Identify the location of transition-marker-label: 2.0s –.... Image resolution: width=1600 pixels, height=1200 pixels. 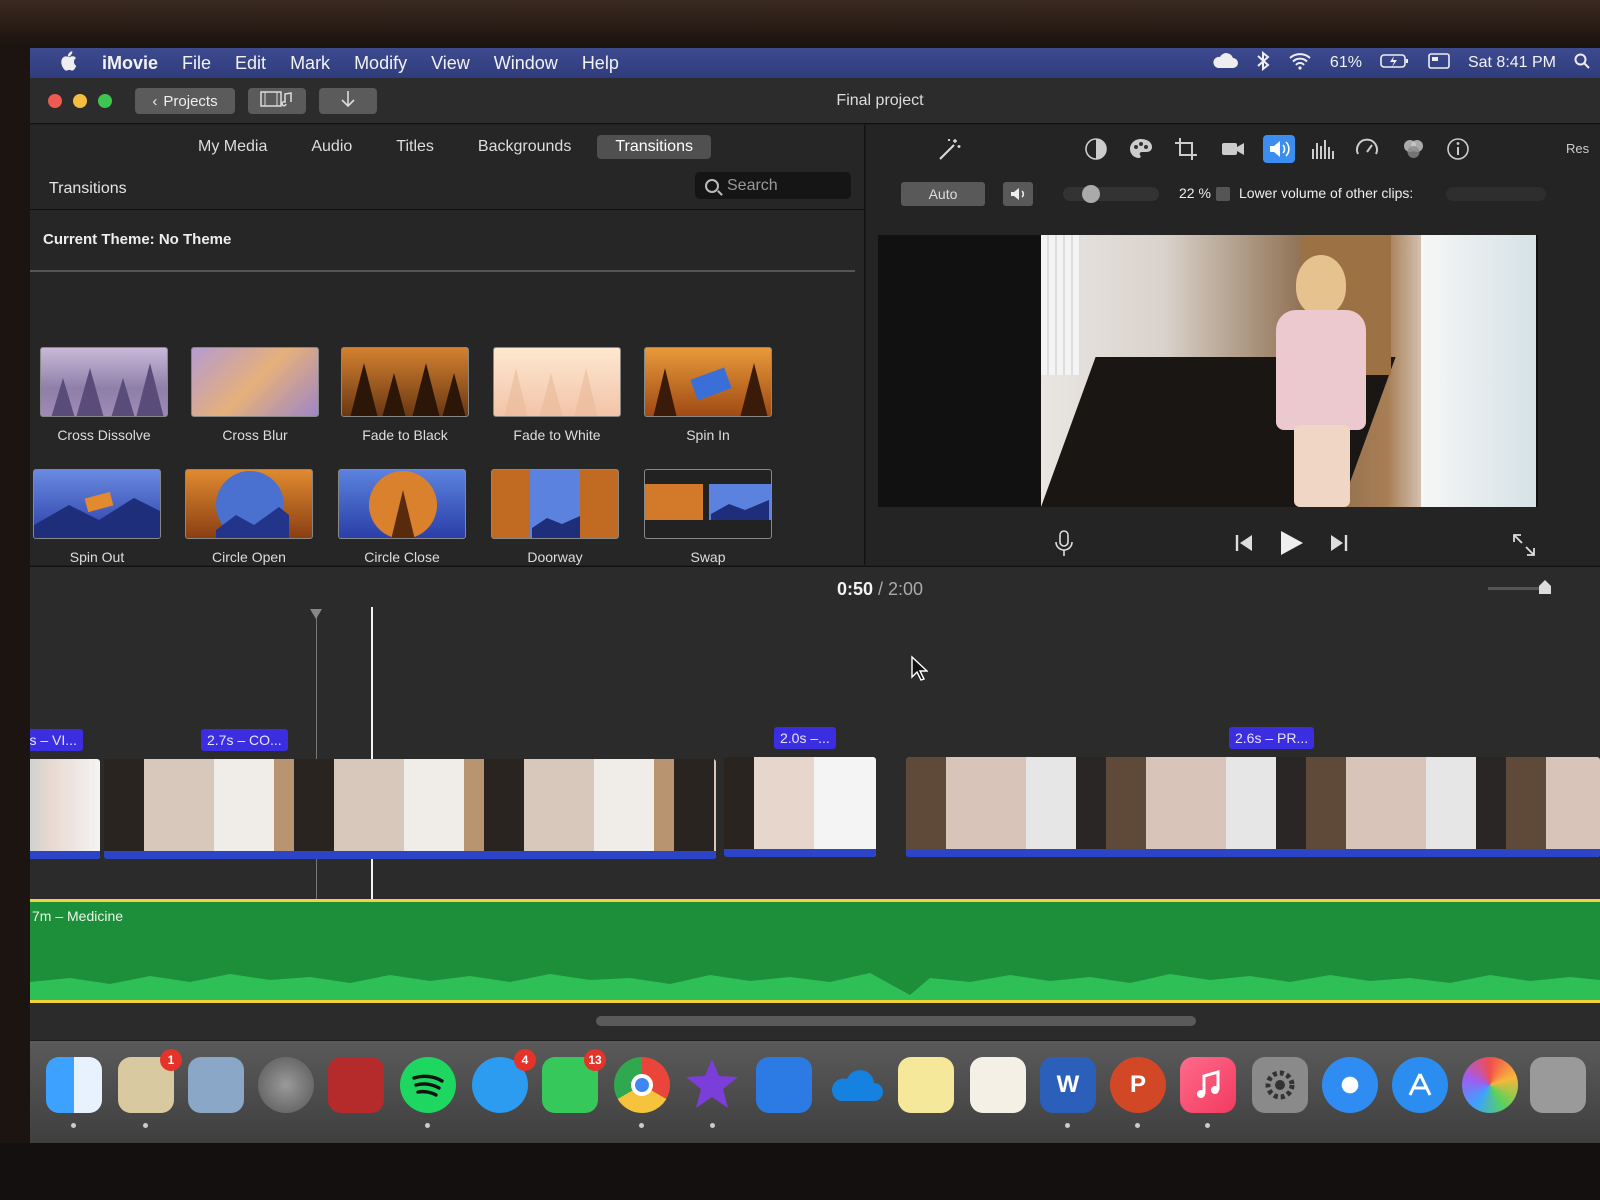
(805, 738).